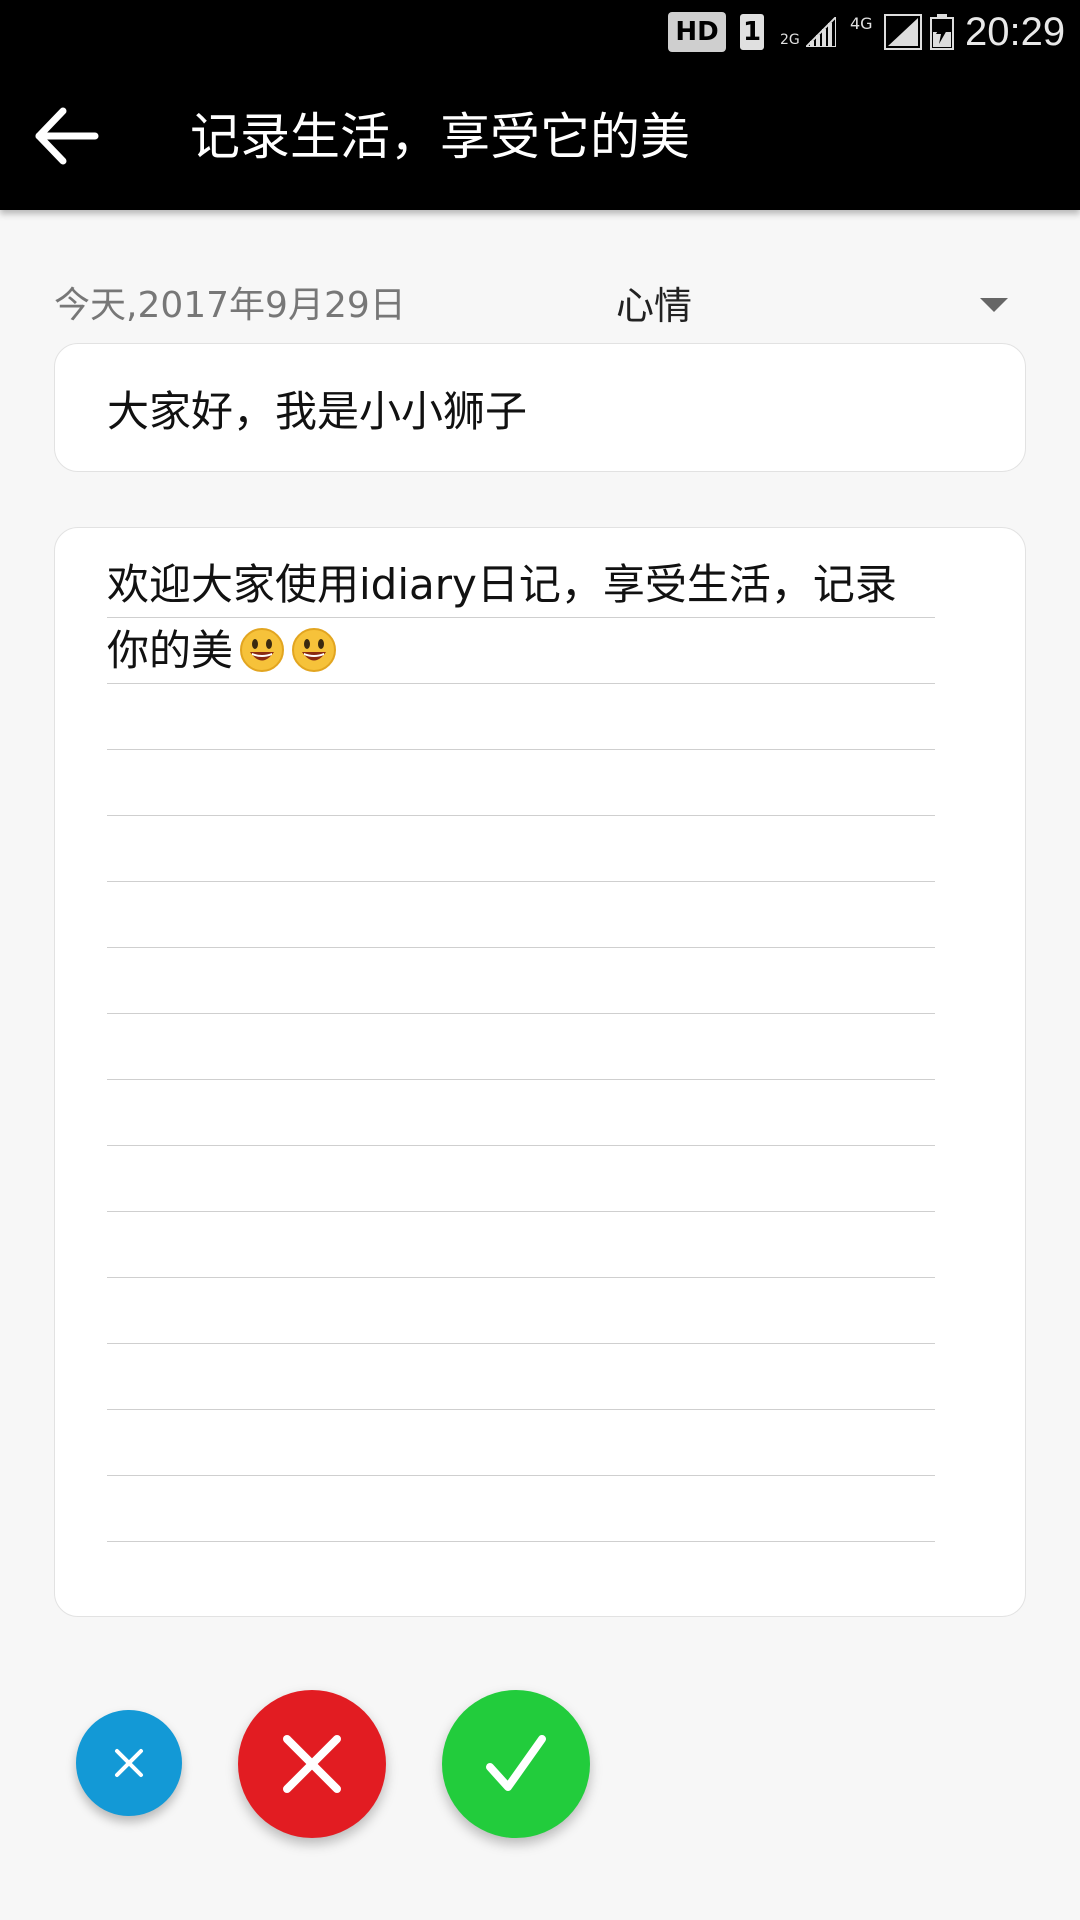 This screenshot has width=1080, height=1920. Describe the element at coordinates (1015, 31) in the screenshot. I see `status-time: 20:29` at that location.